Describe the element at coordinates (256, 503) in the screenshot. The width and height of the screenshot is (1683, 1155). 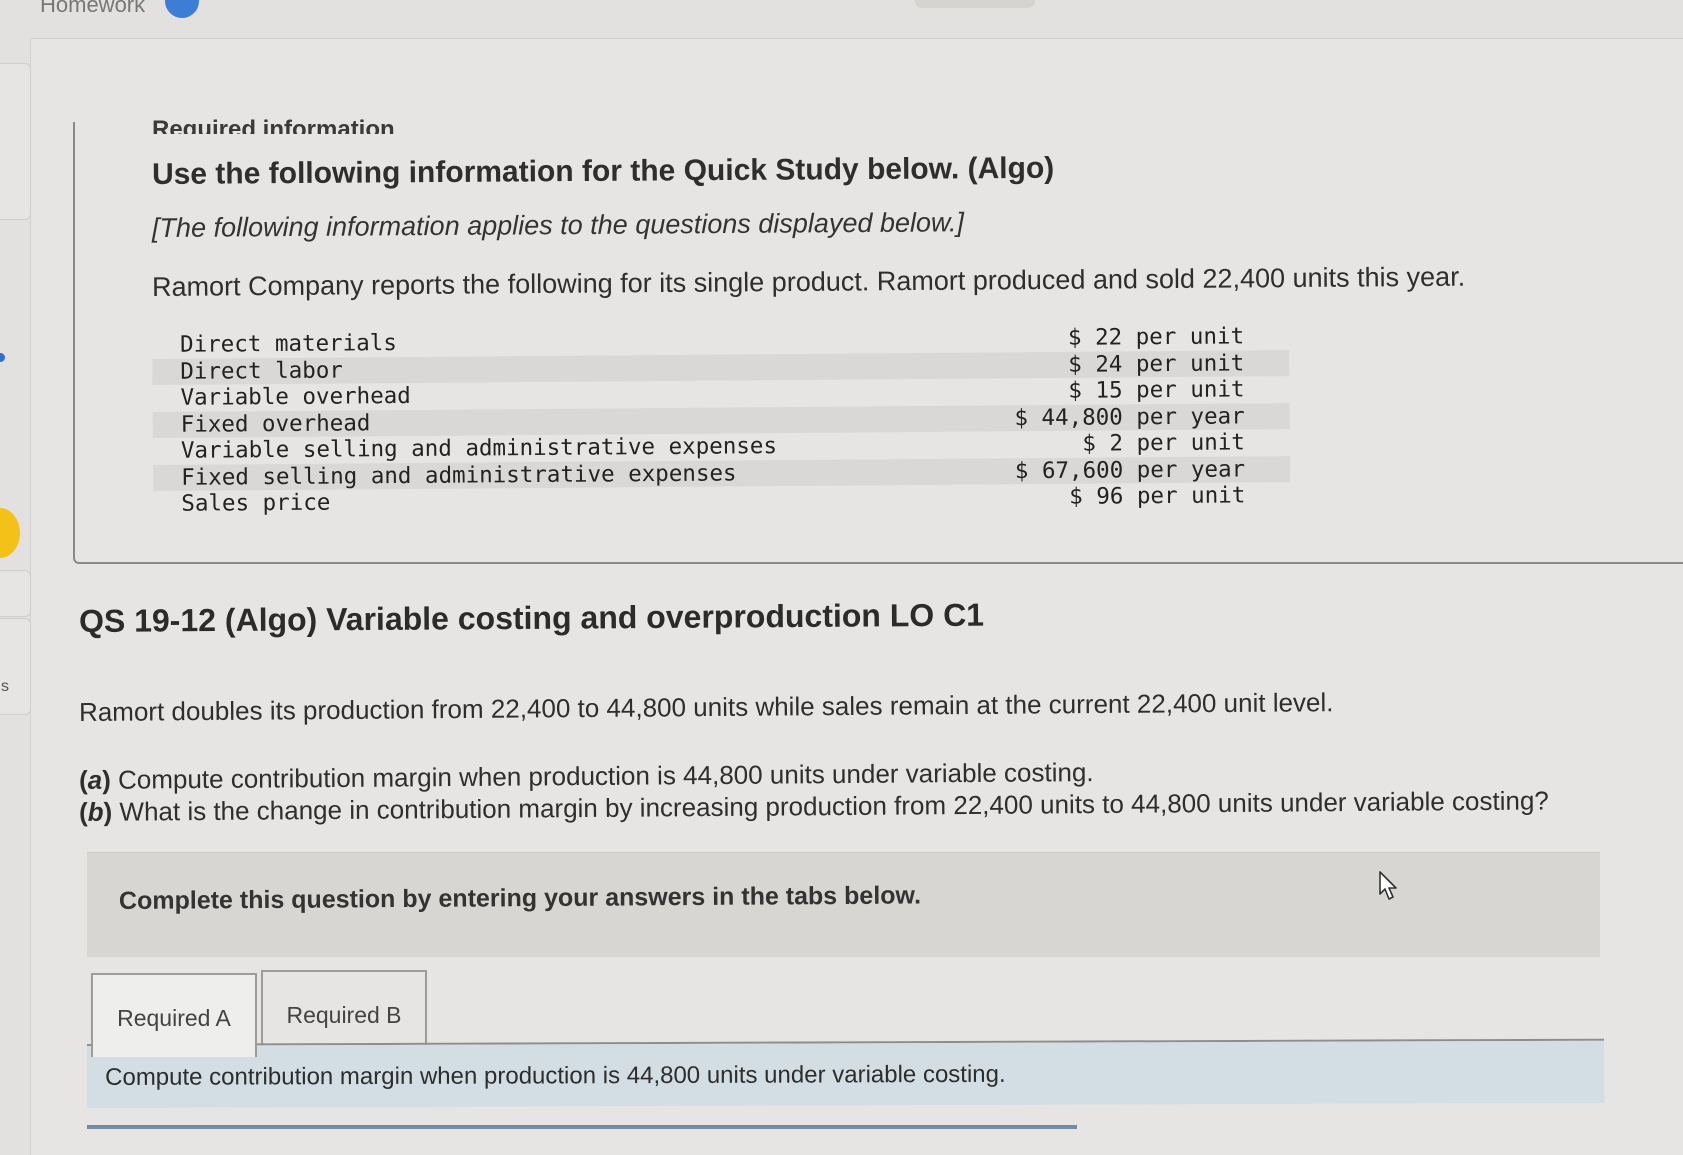
I see `cost-label: Sales price` at that location.